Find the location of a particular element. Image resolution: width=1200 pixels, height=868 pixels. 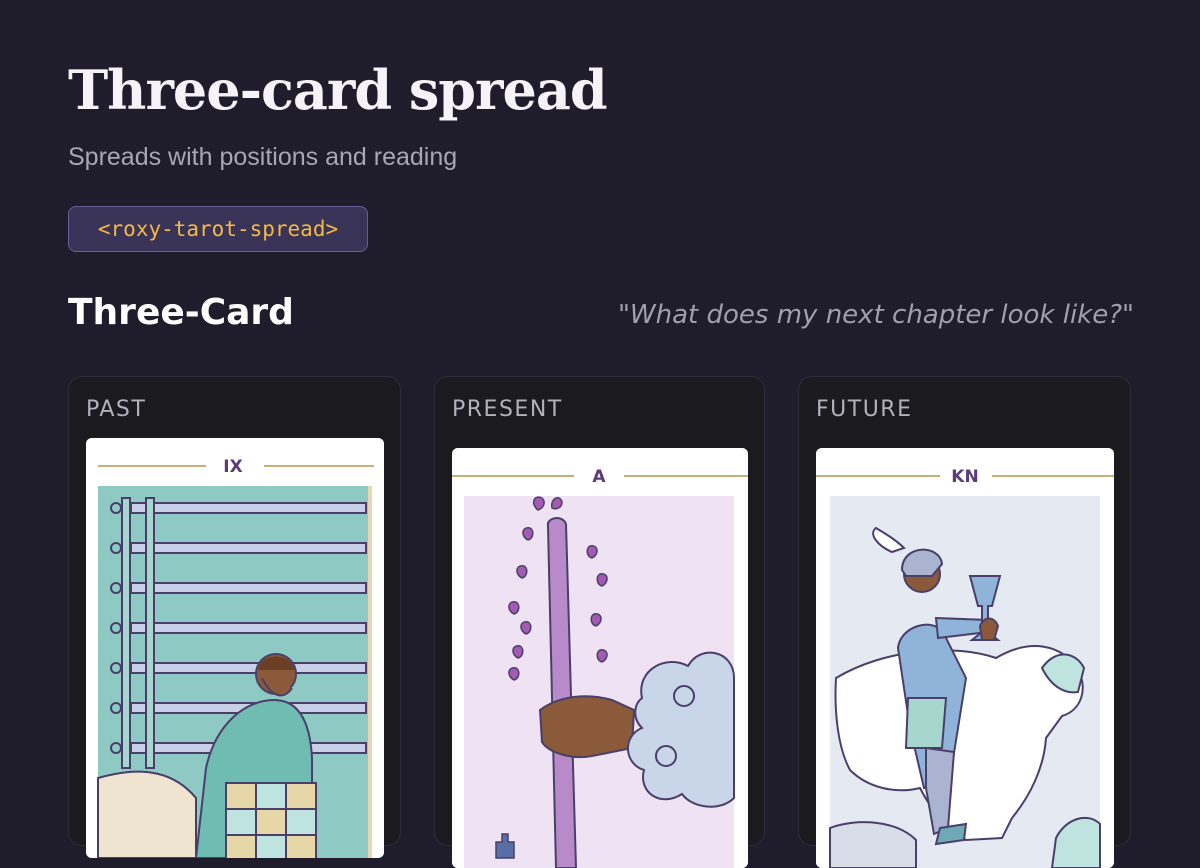

position-label: PAST is located at coordinates (116, 409).